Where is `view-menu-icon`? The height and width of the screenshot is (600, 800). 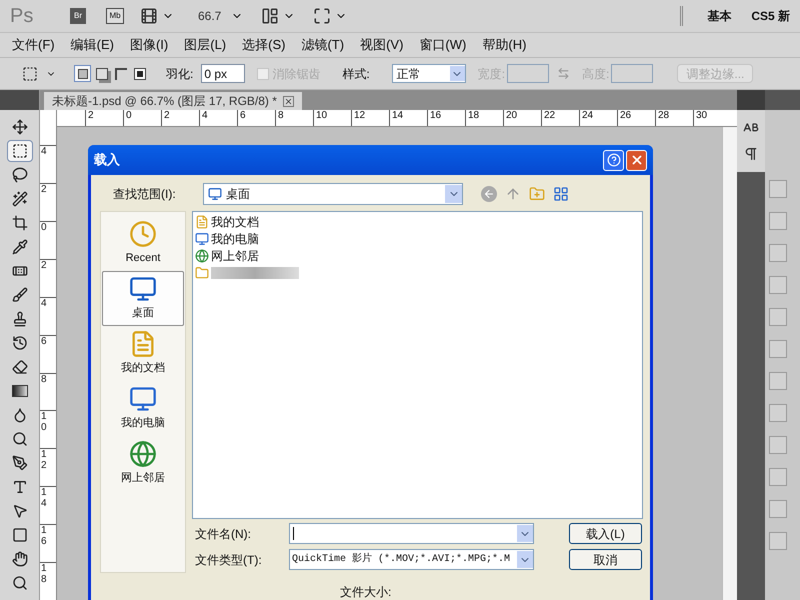
view-menu-icon is located at coordinates (561, 194).